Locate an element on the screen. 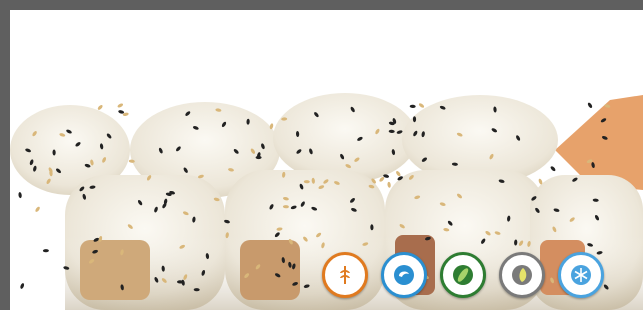  cucumber-icon is located at coordinates (463, 275).